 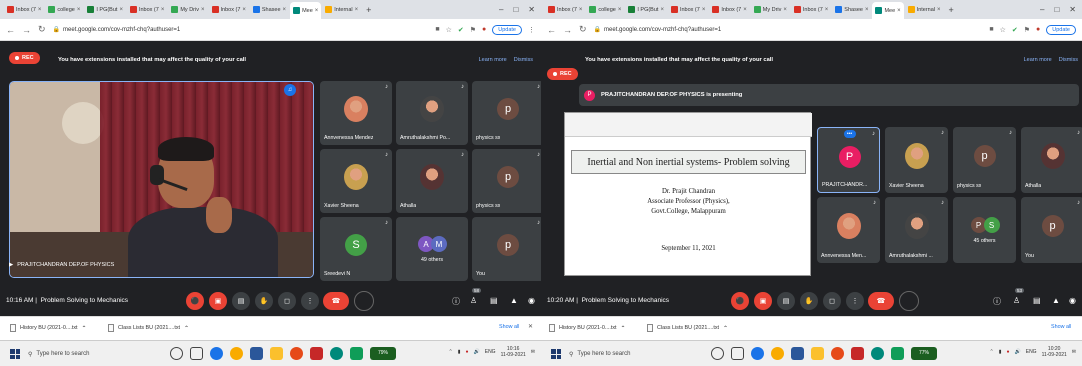 I want to click on participant-tile: A M 49 others, so click(x=432, y=249).